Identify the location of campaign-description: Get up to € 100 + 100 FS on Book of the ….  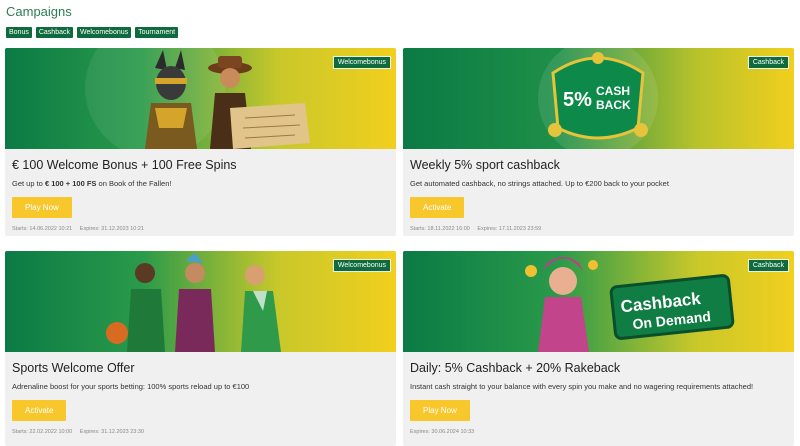
(92, 183).